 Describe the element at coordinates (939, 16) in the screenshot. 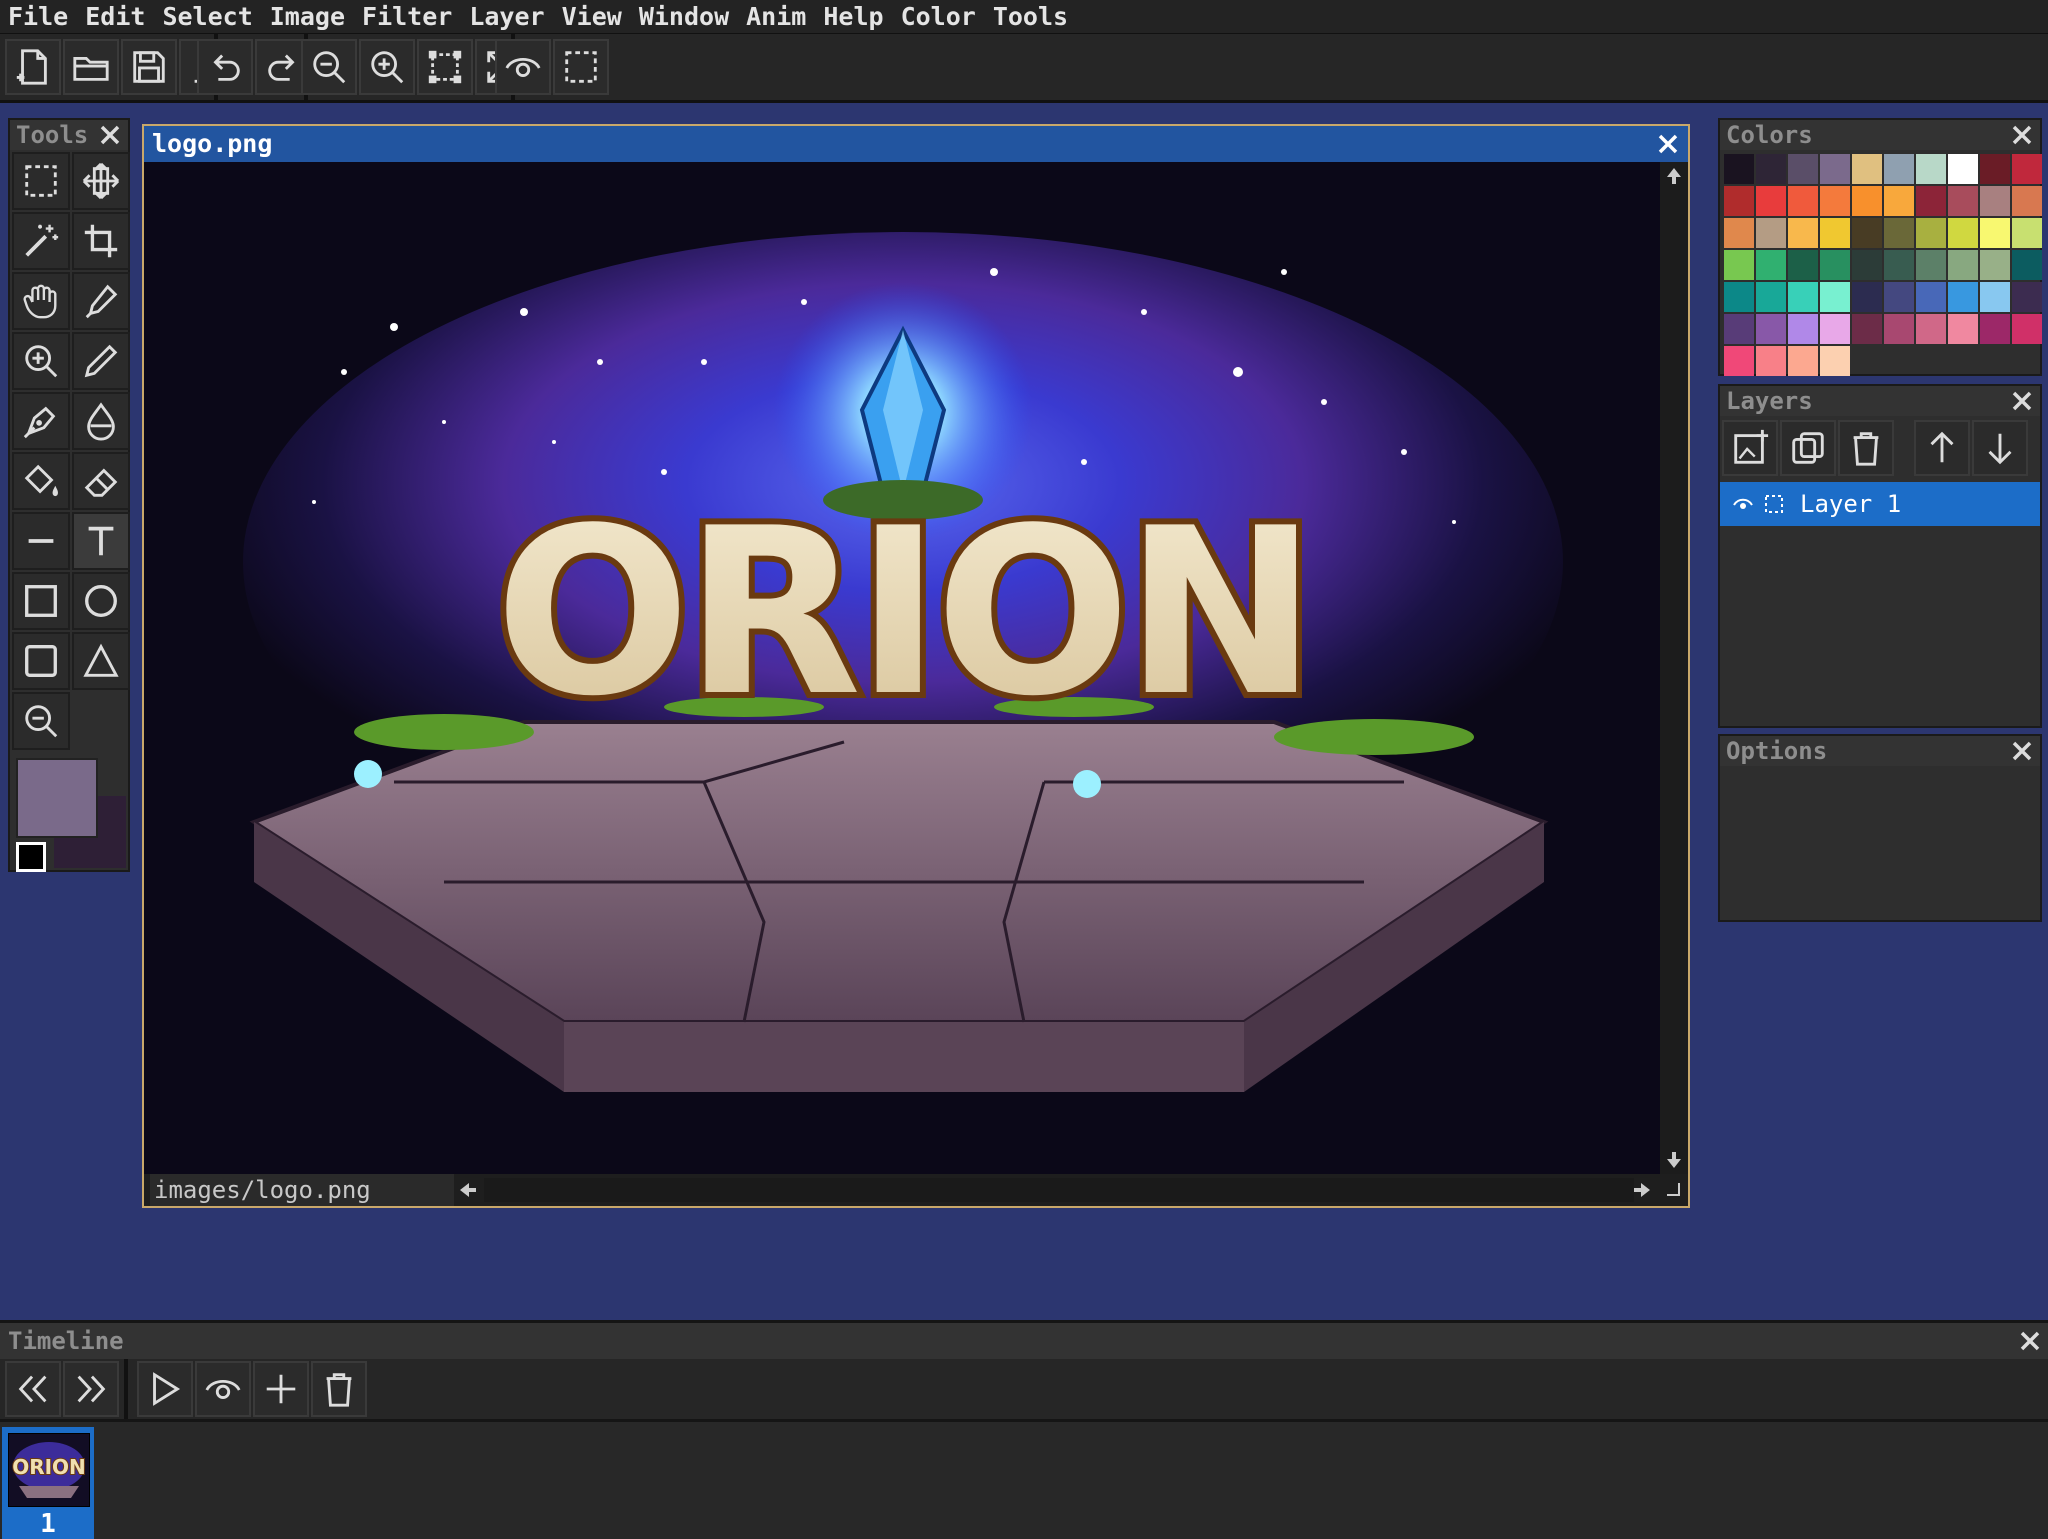

I see `menu-color: Color` at that location.